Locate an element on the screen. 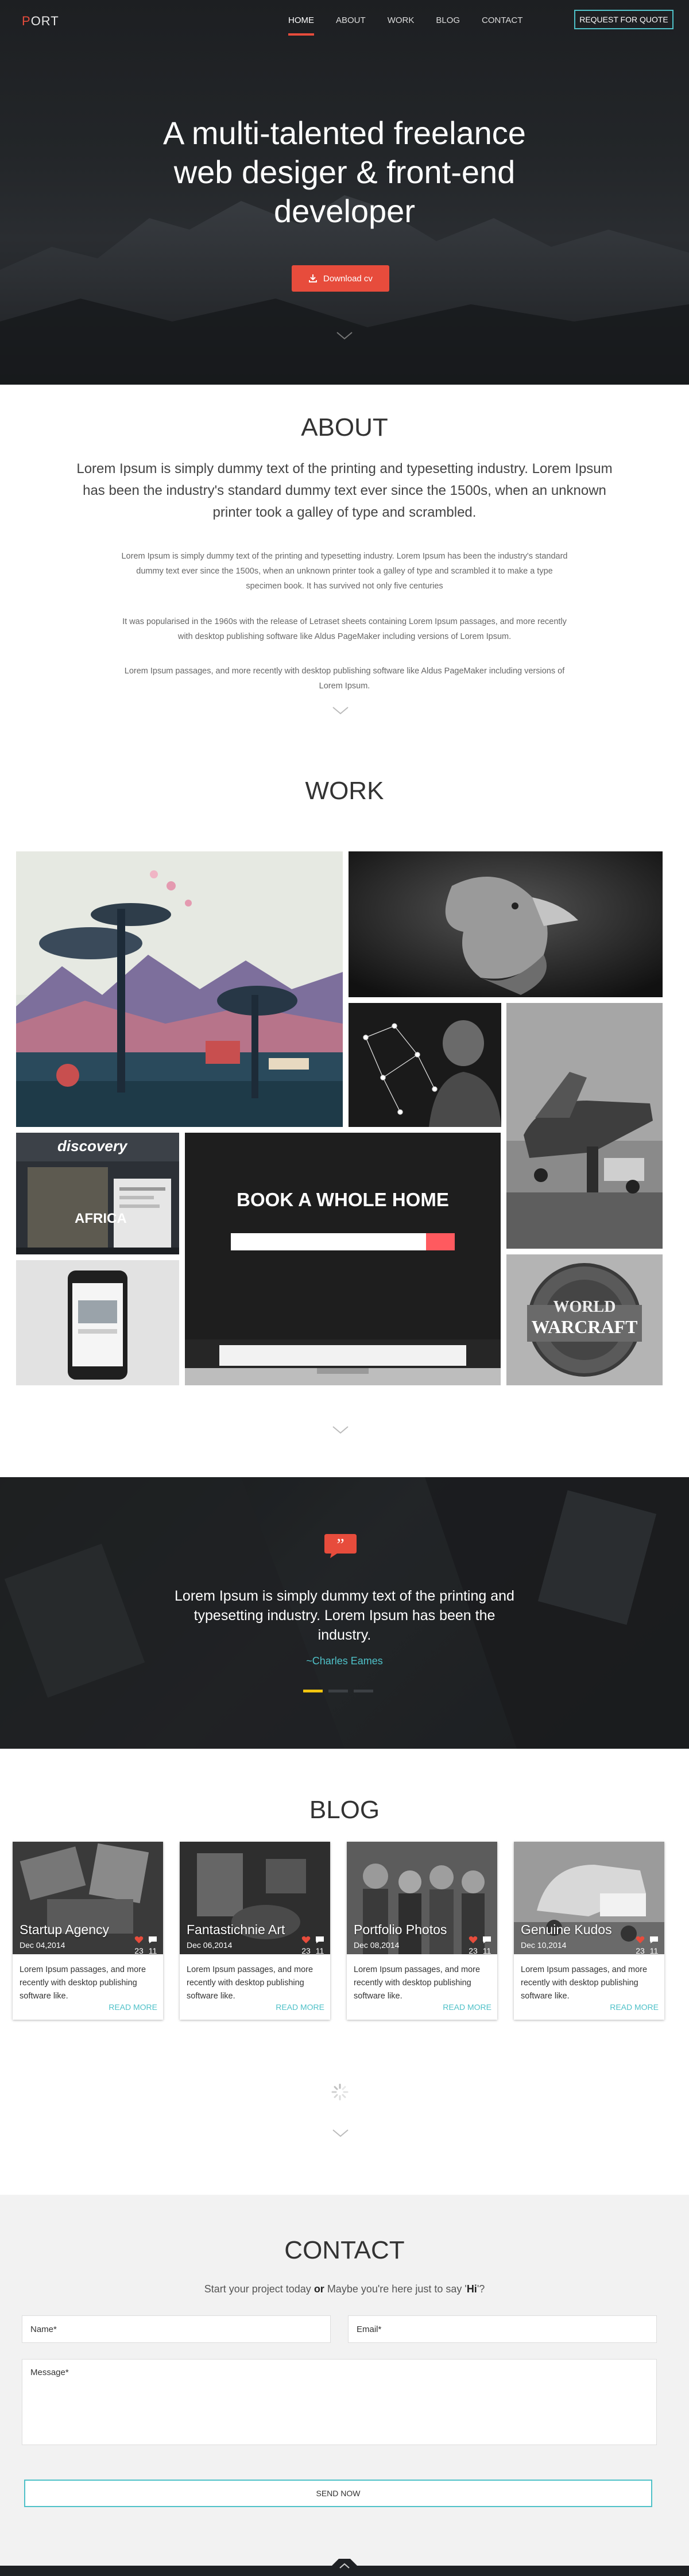 The width and height of the screenshot is (689, 2576). main-menu: HOME ABOUT WORK BLOG CONTACT is located at coordinates (416, 26).